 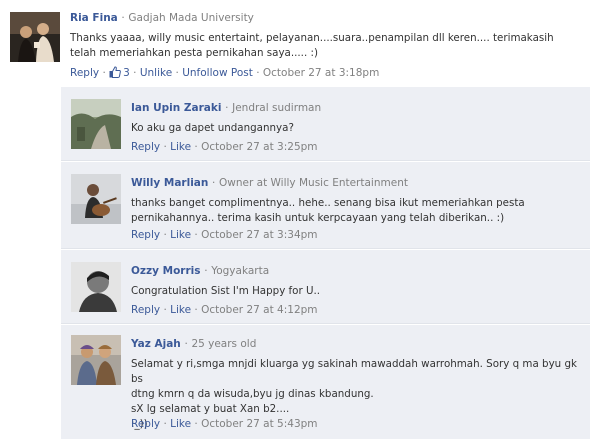 I want to click on post-author-network: Gadjah Mada University, so click(x=191, y=18).